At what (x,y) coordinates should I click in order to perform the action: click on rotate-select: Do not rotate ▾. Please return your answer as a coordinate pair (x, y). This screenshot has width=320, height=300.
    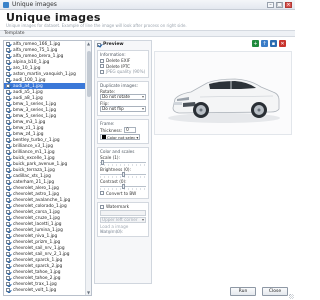
    Looking at the image, I should click on (123, 96).